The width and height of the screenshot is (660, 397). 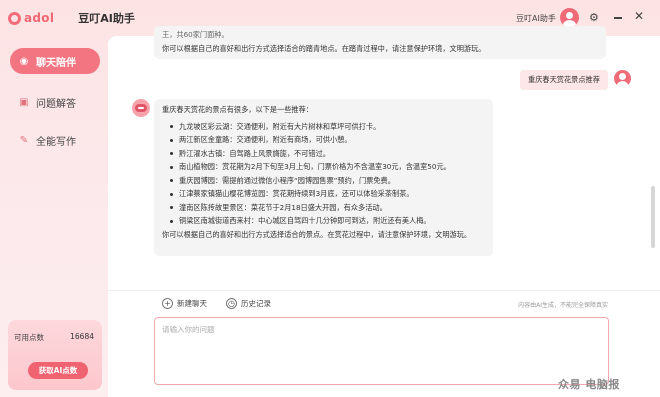 What do you see at coordinates (622, 78) in the screenshot?
I see `user-message-avatar` at bounding box center [622, 78].